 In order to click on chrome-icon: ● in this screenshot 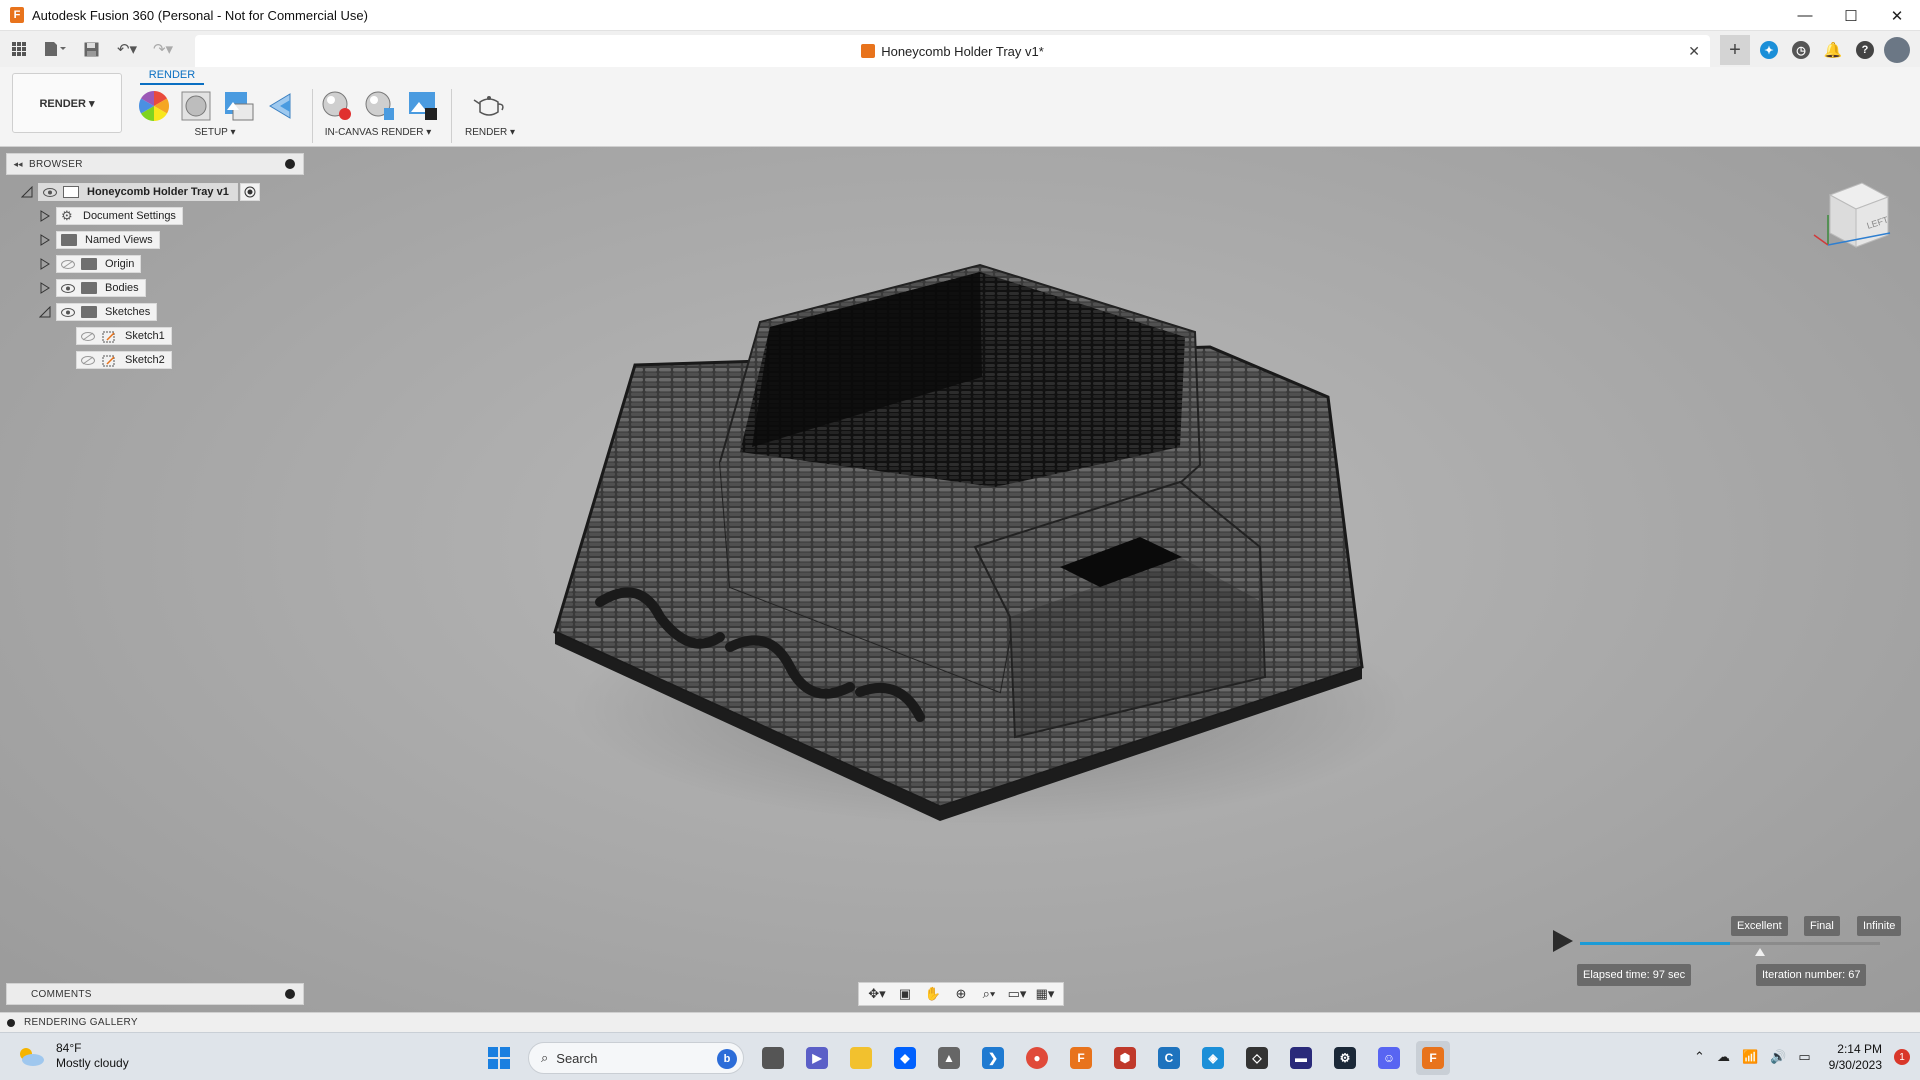, I will do `click(1037, 1058)`.